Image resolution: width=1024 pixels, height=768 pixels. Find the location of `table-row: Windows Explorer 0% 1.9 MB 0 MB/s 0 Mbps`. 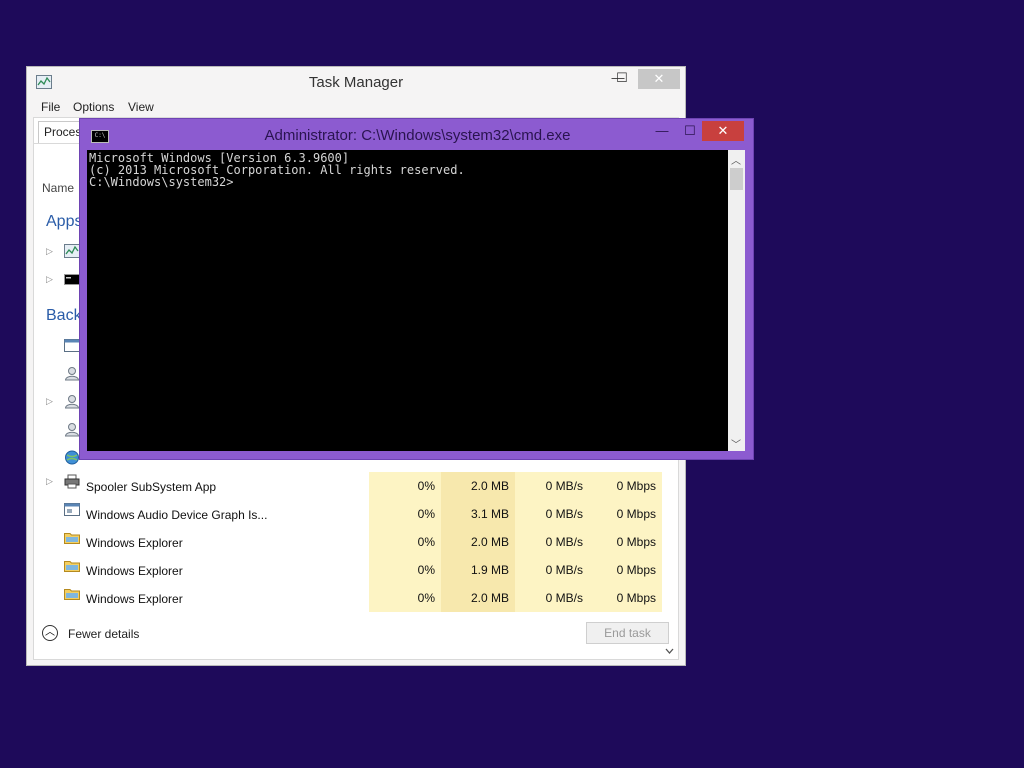

table-row: Windows Explorer 0% 1.9 MB 0 MB/s 0 Mbps is located at coordinates (351, 570).